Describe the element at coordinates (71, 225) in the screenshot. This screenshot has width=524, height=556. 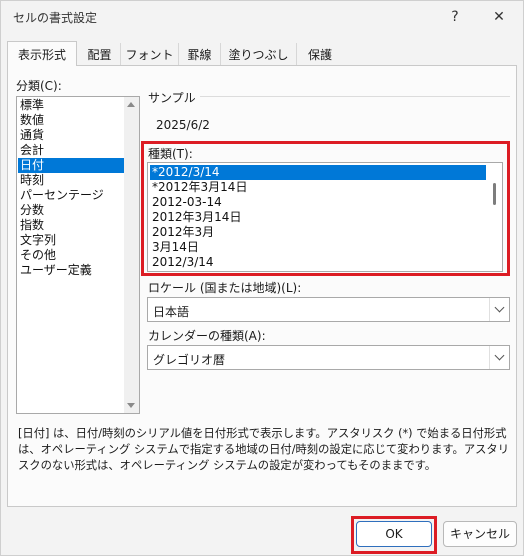
I see `category-item: 指数` at that location.